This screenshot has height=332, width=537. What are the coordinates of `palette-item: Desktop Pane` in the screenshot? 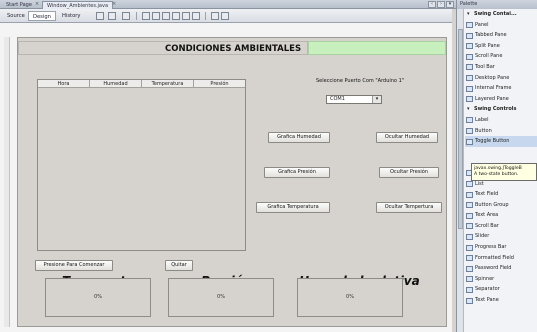 It's located at (501, 78).